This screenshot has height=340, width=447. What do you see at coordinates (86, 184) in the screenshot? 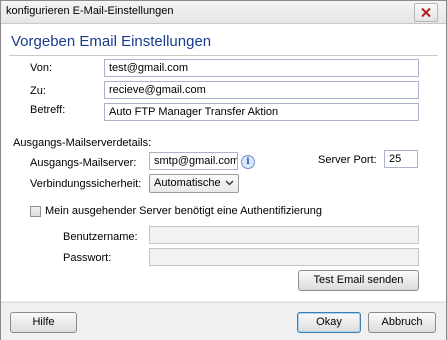
I see `security-label: Verbindungssicherheit:` at bounding box center [86, 184].